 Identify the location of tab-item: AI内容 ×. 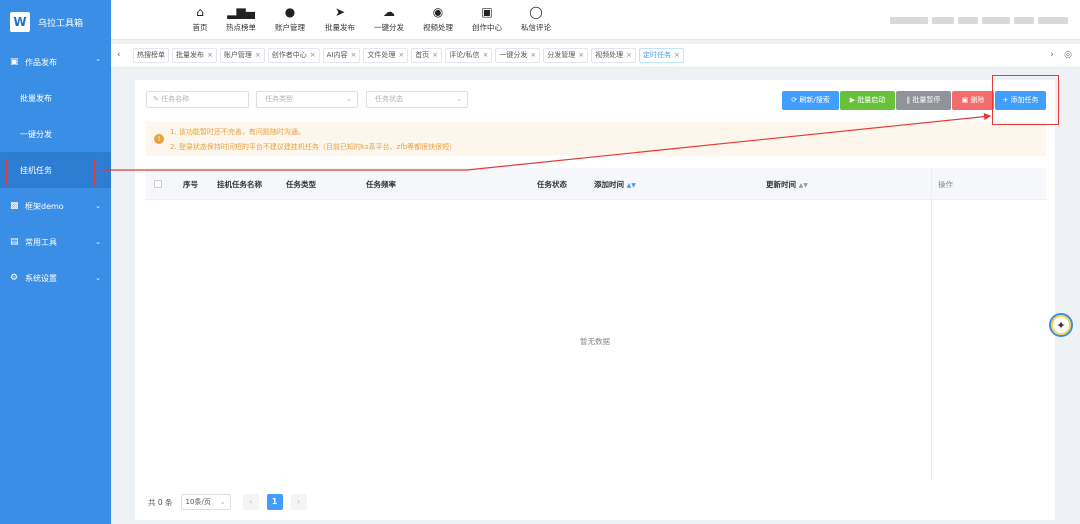
(341, 55).